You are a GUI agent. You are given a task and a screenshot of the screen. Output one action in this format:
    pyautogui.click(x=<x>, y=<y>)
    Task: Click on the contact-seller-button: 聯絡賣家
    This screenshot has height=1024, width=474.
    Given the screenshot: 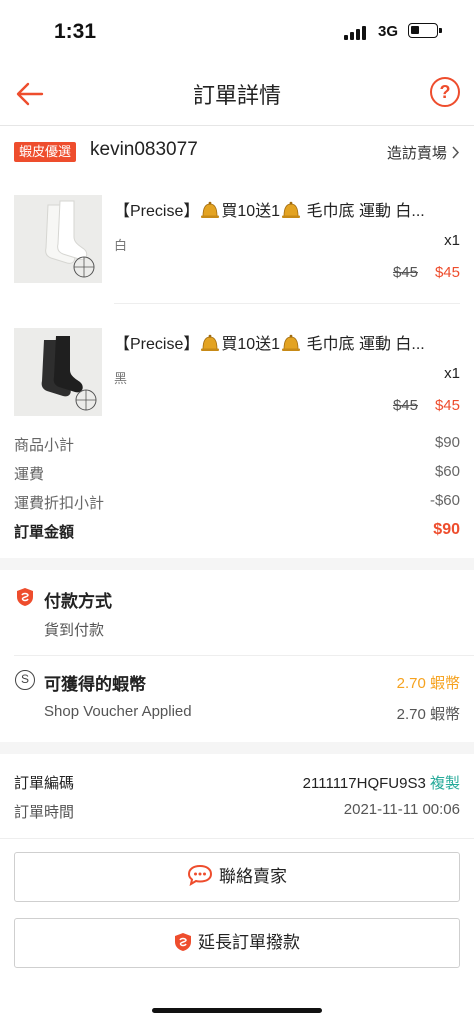 What is the action you would take?
    pyautogui.click(x=237, y=877)
    